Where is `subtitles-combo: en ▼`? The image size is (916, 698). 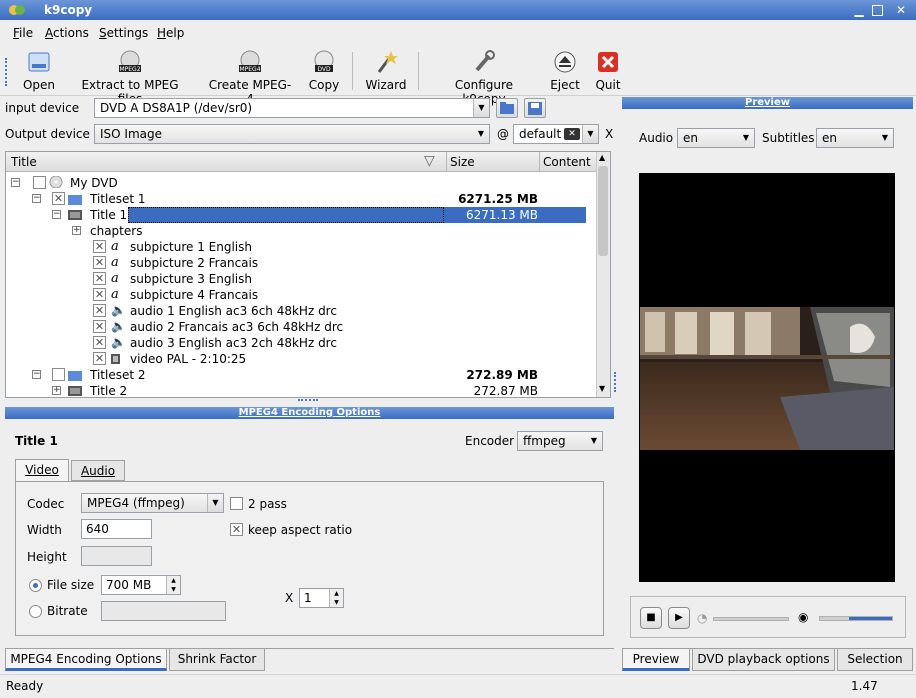 subtitles-combo: en ▼ is located at coordinates (855, 138).